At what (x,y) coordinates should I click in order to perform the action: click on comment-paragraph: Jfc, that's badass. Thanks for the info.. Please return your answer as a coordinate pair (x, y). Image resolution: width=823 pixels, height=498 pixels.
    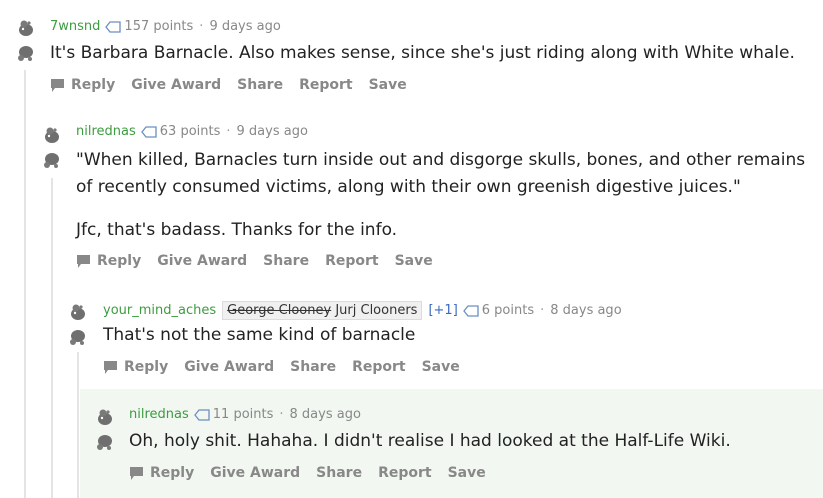
    Looking at the image, I should click on (237, 230).